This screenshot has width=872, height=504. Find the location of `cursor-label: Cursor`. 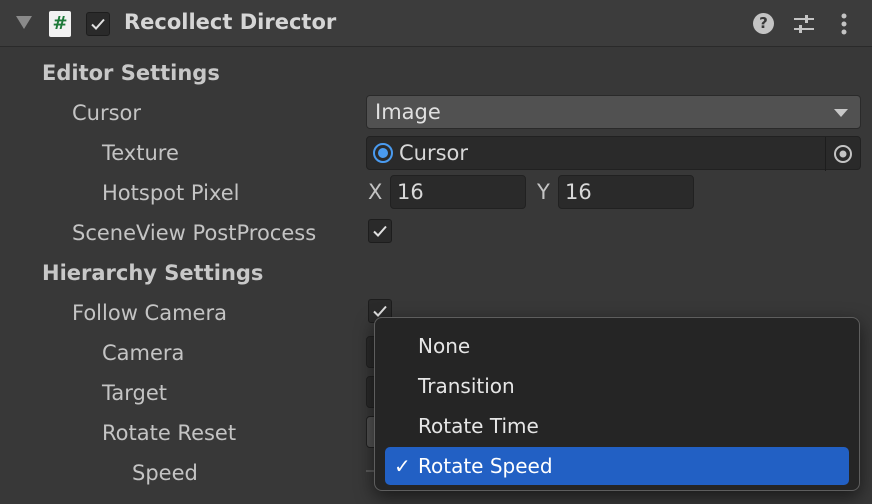

cursor-label: Cursor is located at coordinates (107, 113).